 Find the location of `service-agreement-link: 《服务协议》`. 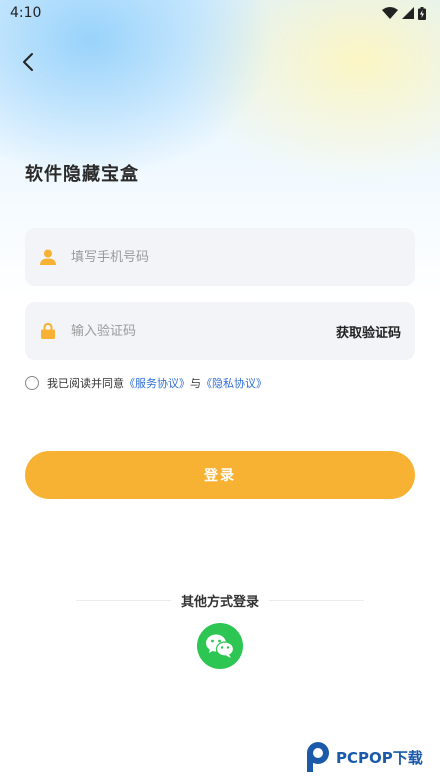

service-agreement-link: 《服务协议》 is located at coordinates (157, 383).